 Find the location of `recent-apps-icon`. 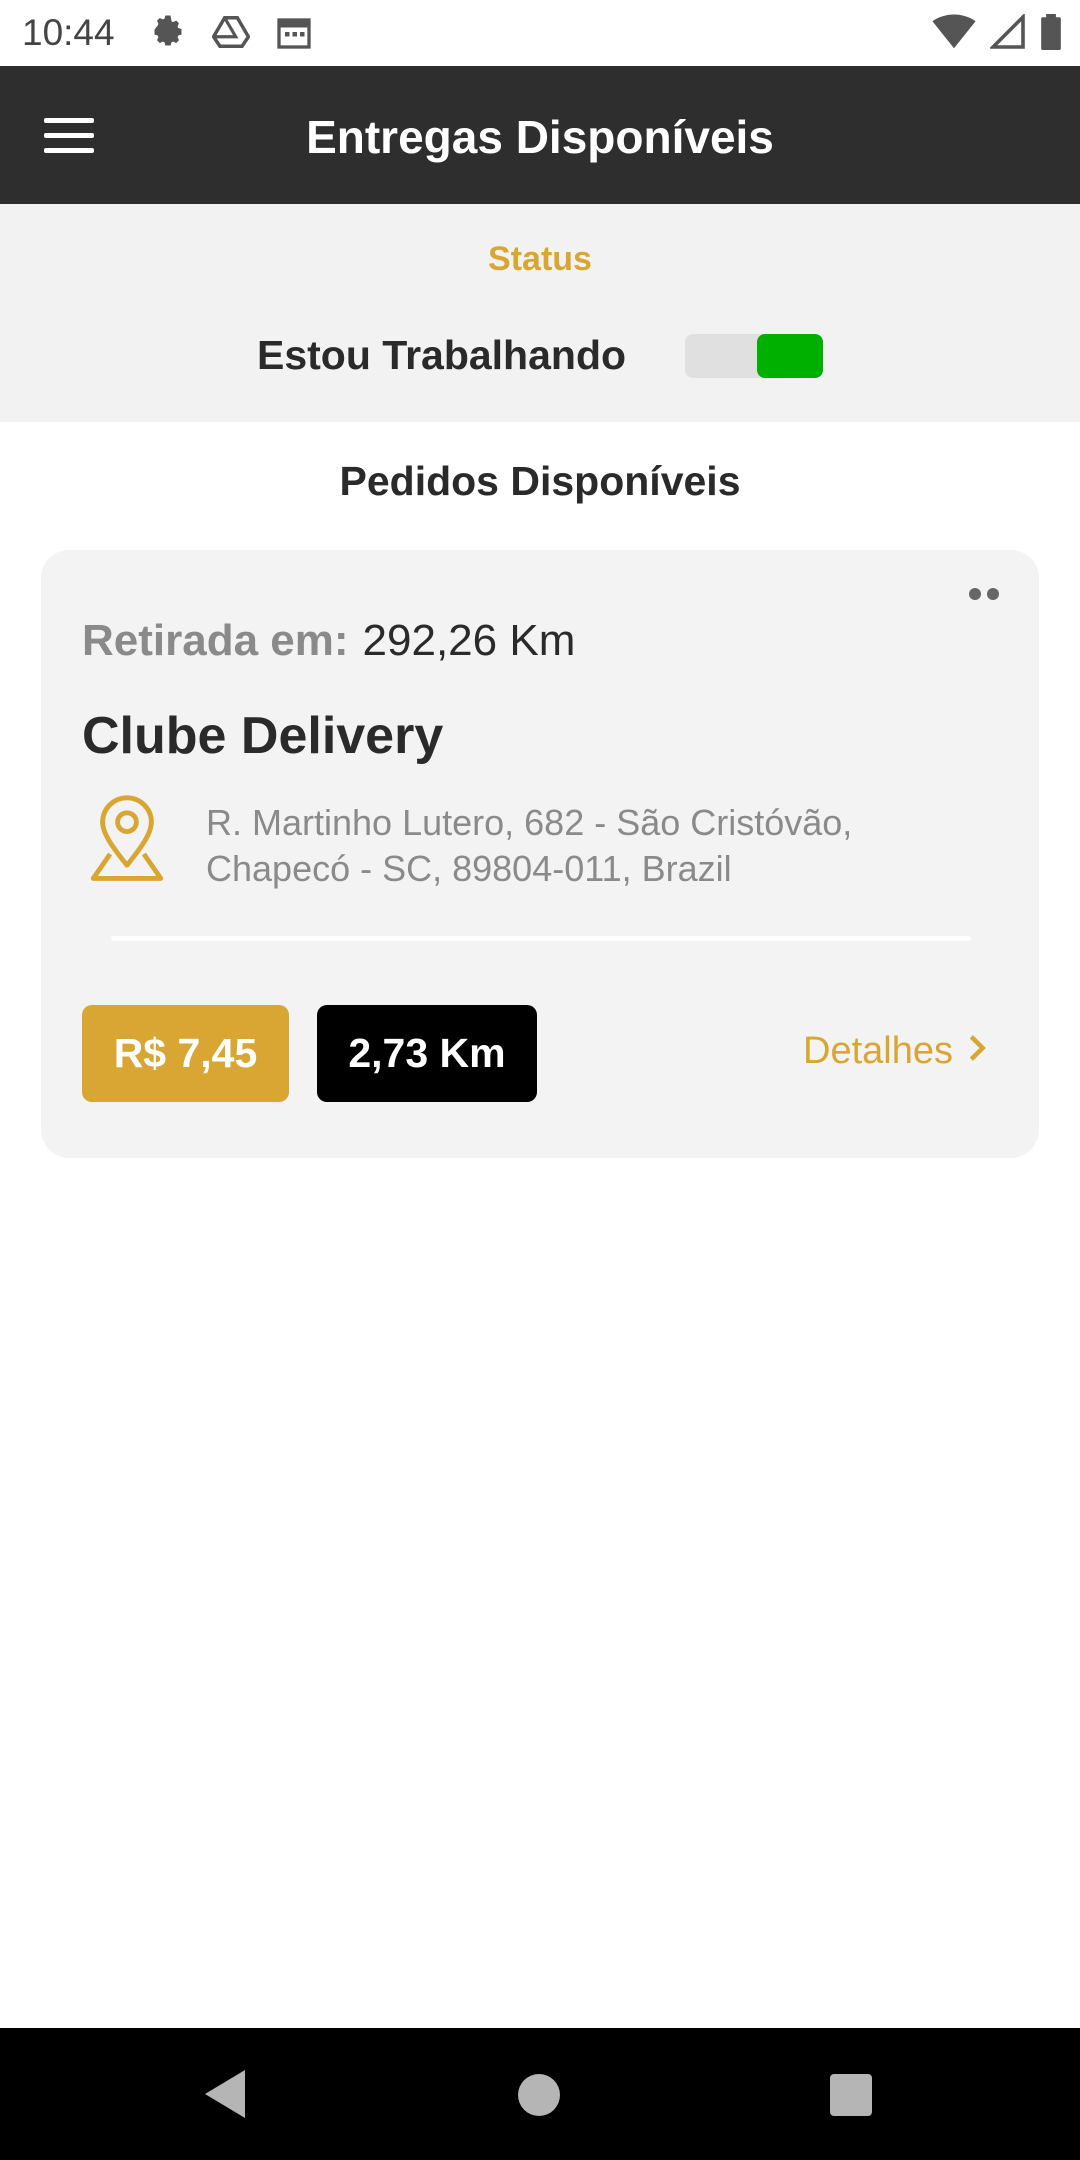

recent-apps-icon is located at coordinates (851, 2095).